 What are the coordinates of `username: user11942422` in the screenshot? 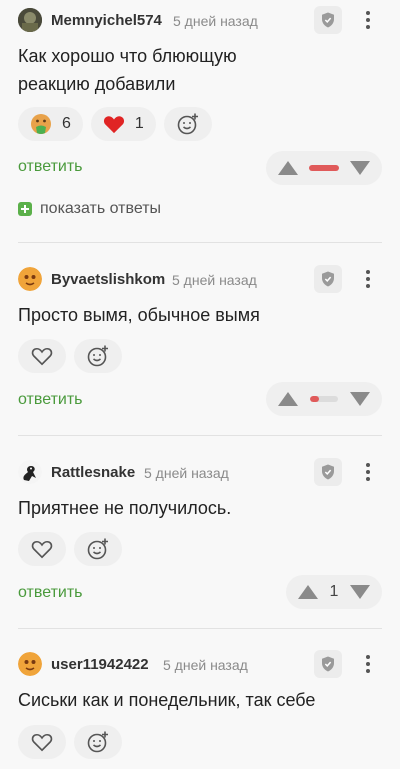 It's located at (100, 664).